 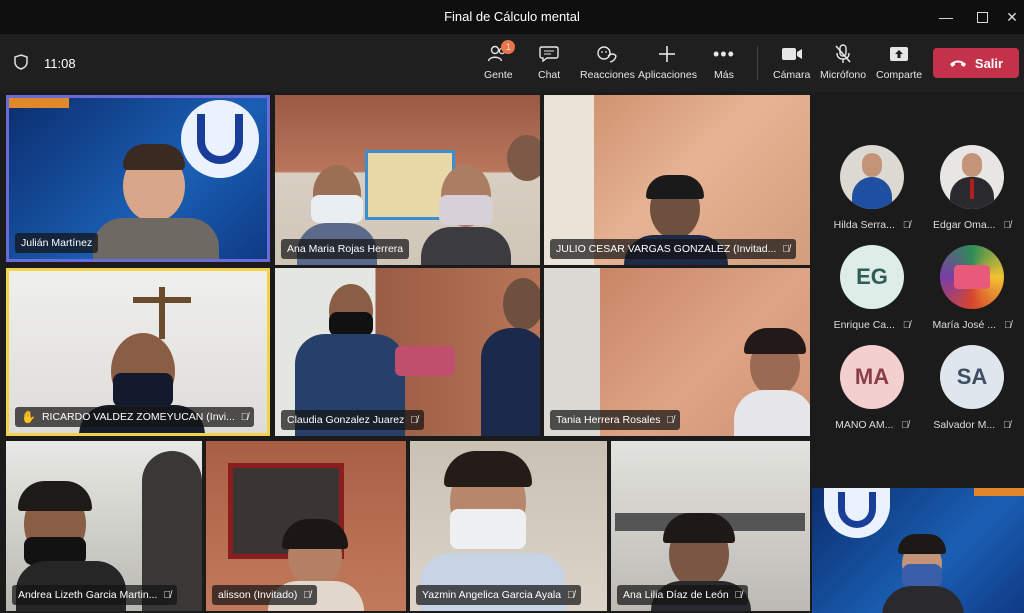 I want to click on avatar: MA, so click(x=872, y=377).